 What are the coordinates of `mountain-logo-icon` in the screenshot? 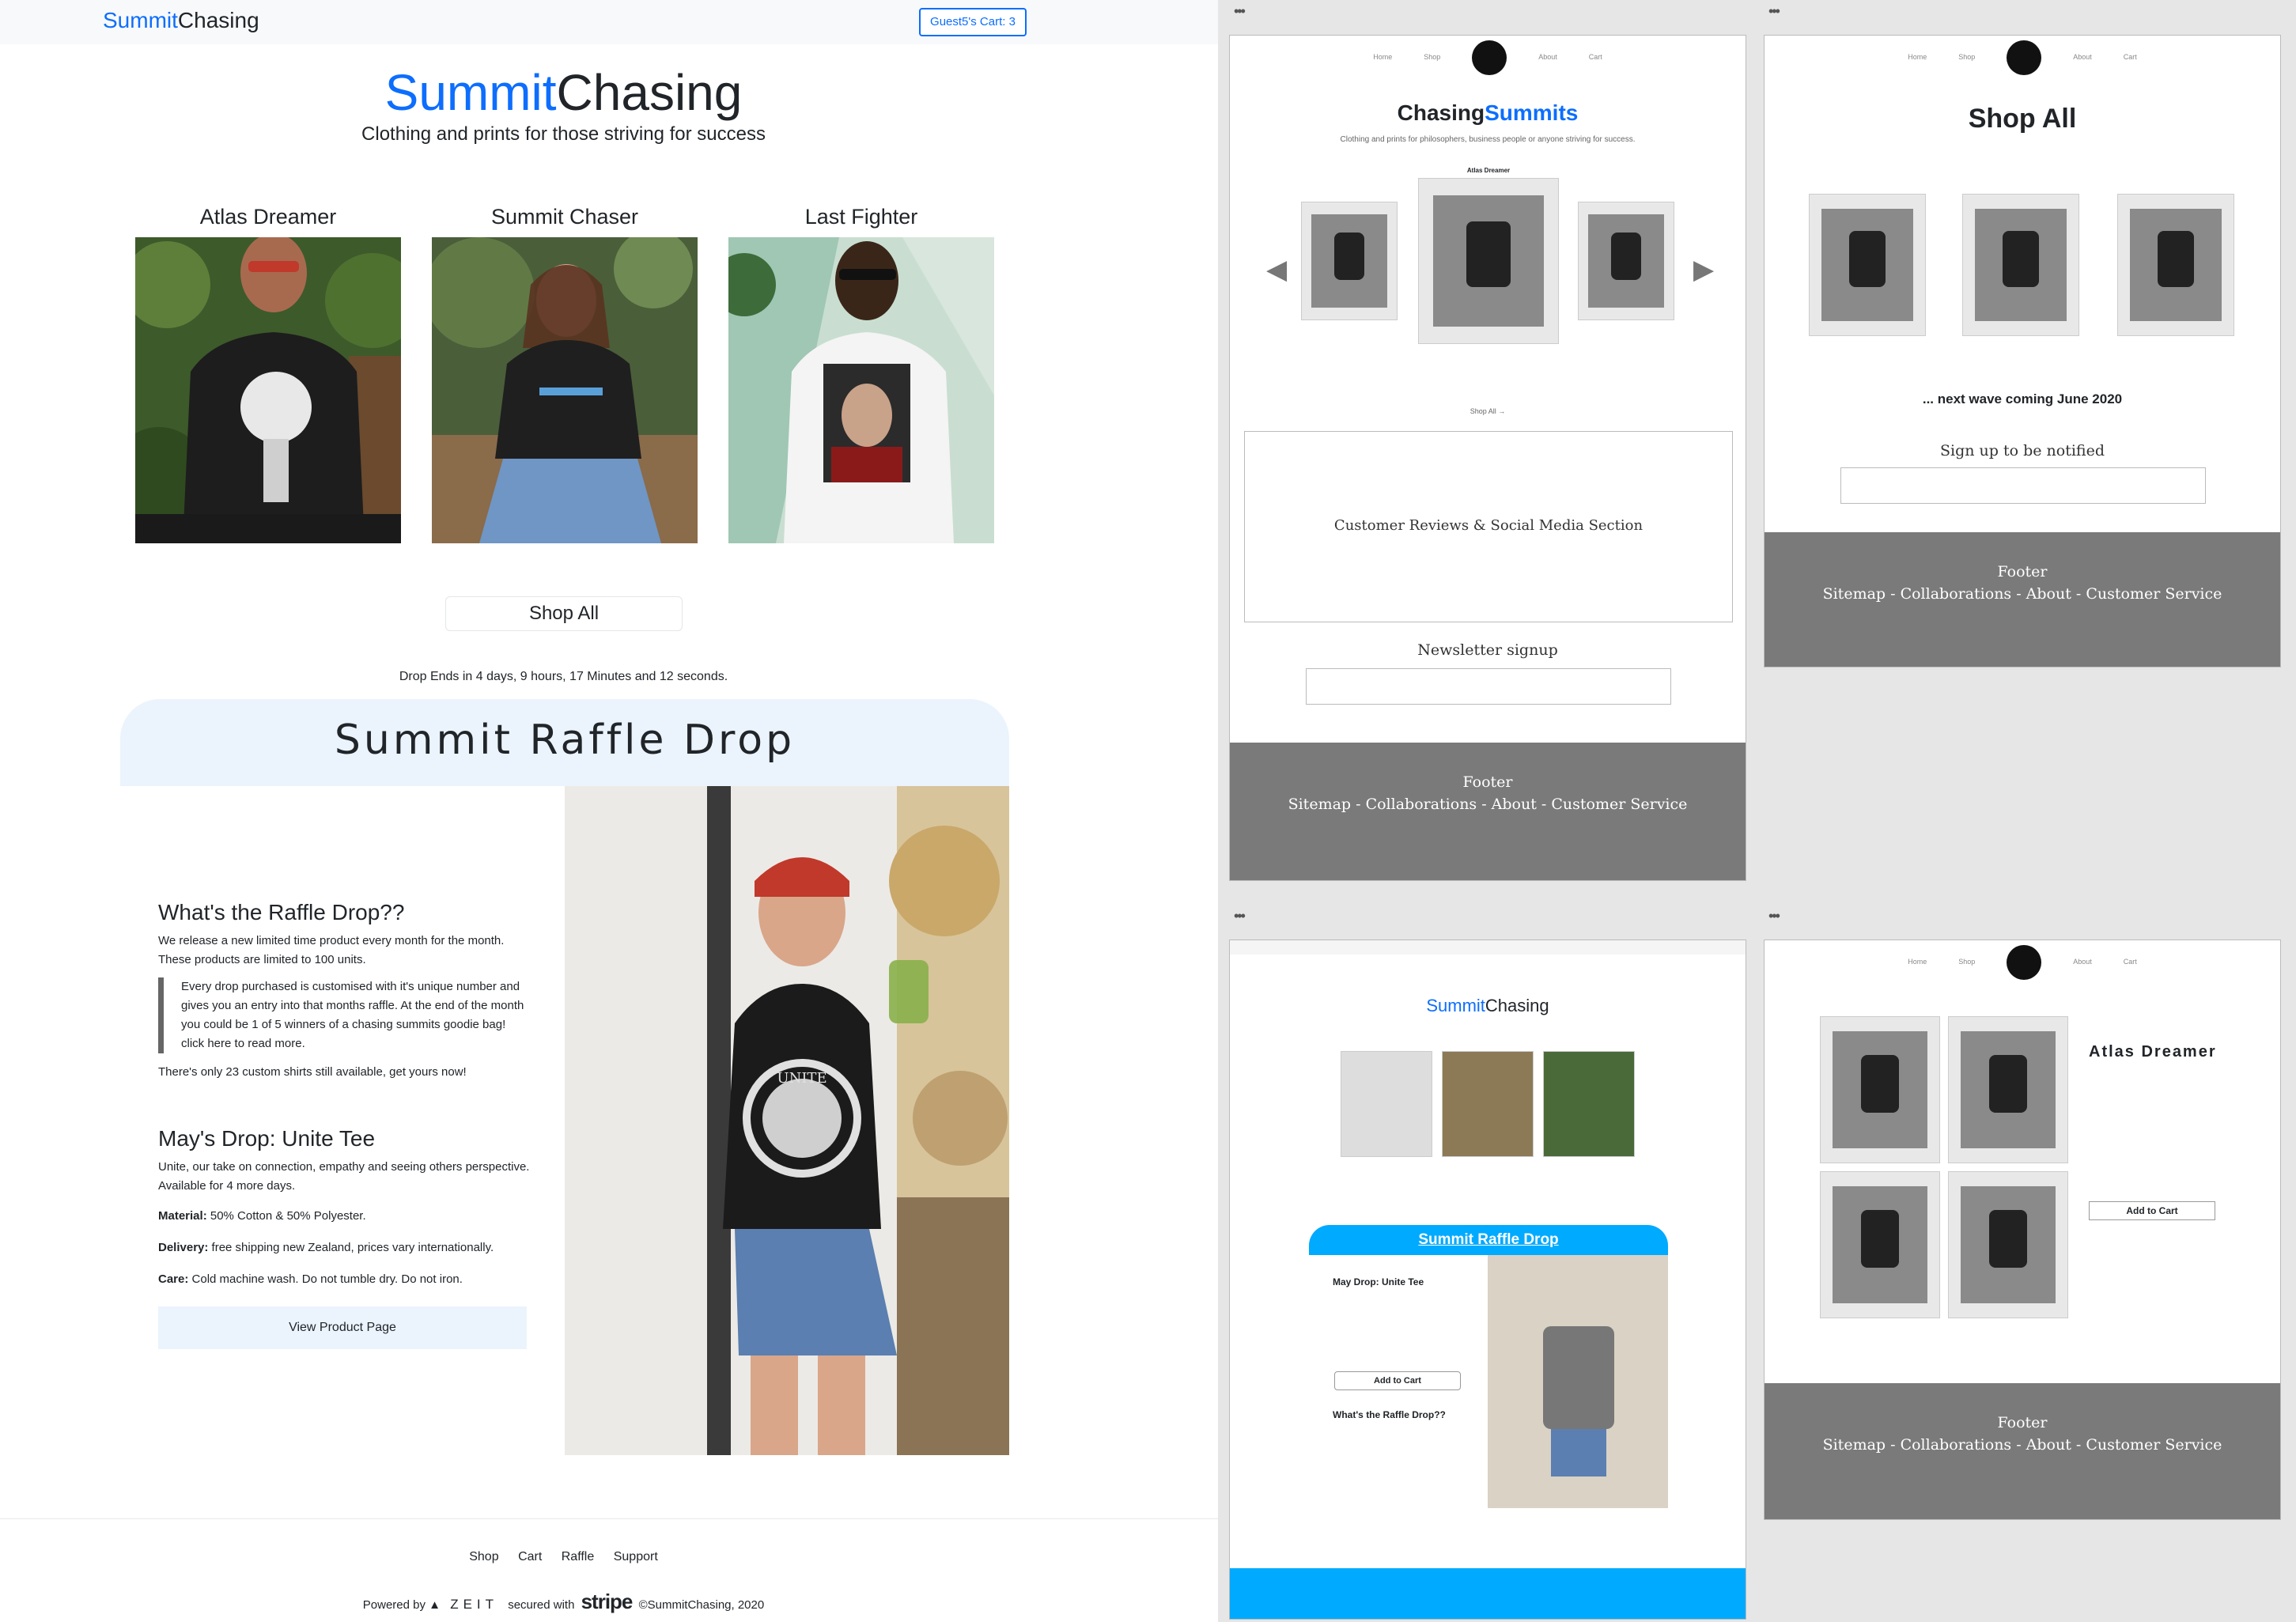 It's located at (2024, 962).